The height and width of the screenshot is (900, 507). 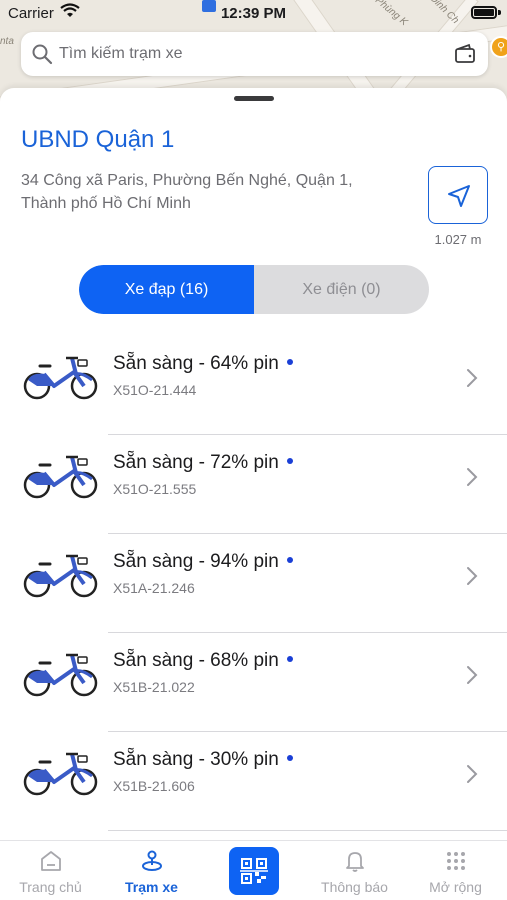 What do you see at coordinates (154, 588) in the screenshot?
I see `vehicle-plate: X51A-21.246` at bounding box center [154, 588].